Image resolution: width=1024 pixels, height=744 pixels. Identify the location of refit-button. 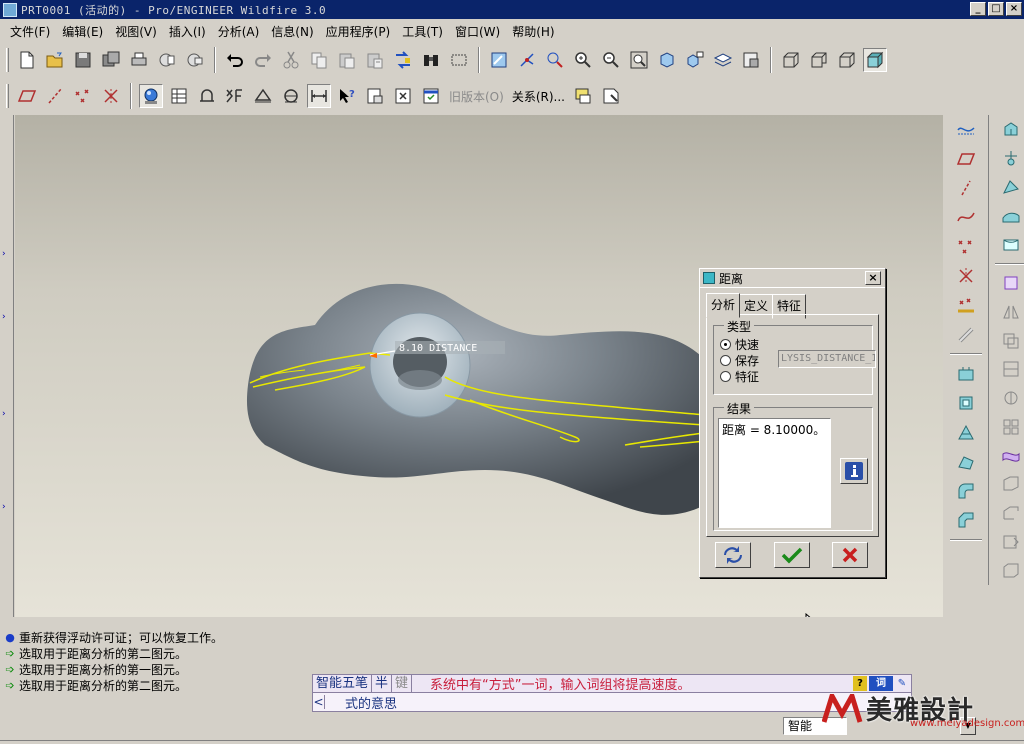
(639, 60).